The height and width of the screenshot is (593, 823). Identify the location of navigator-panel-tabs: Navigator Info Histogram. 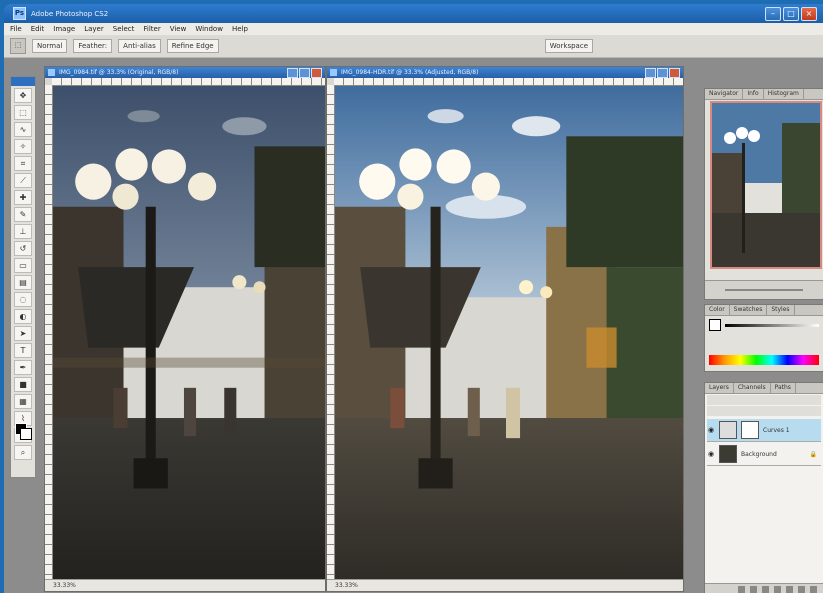
(764, 94).